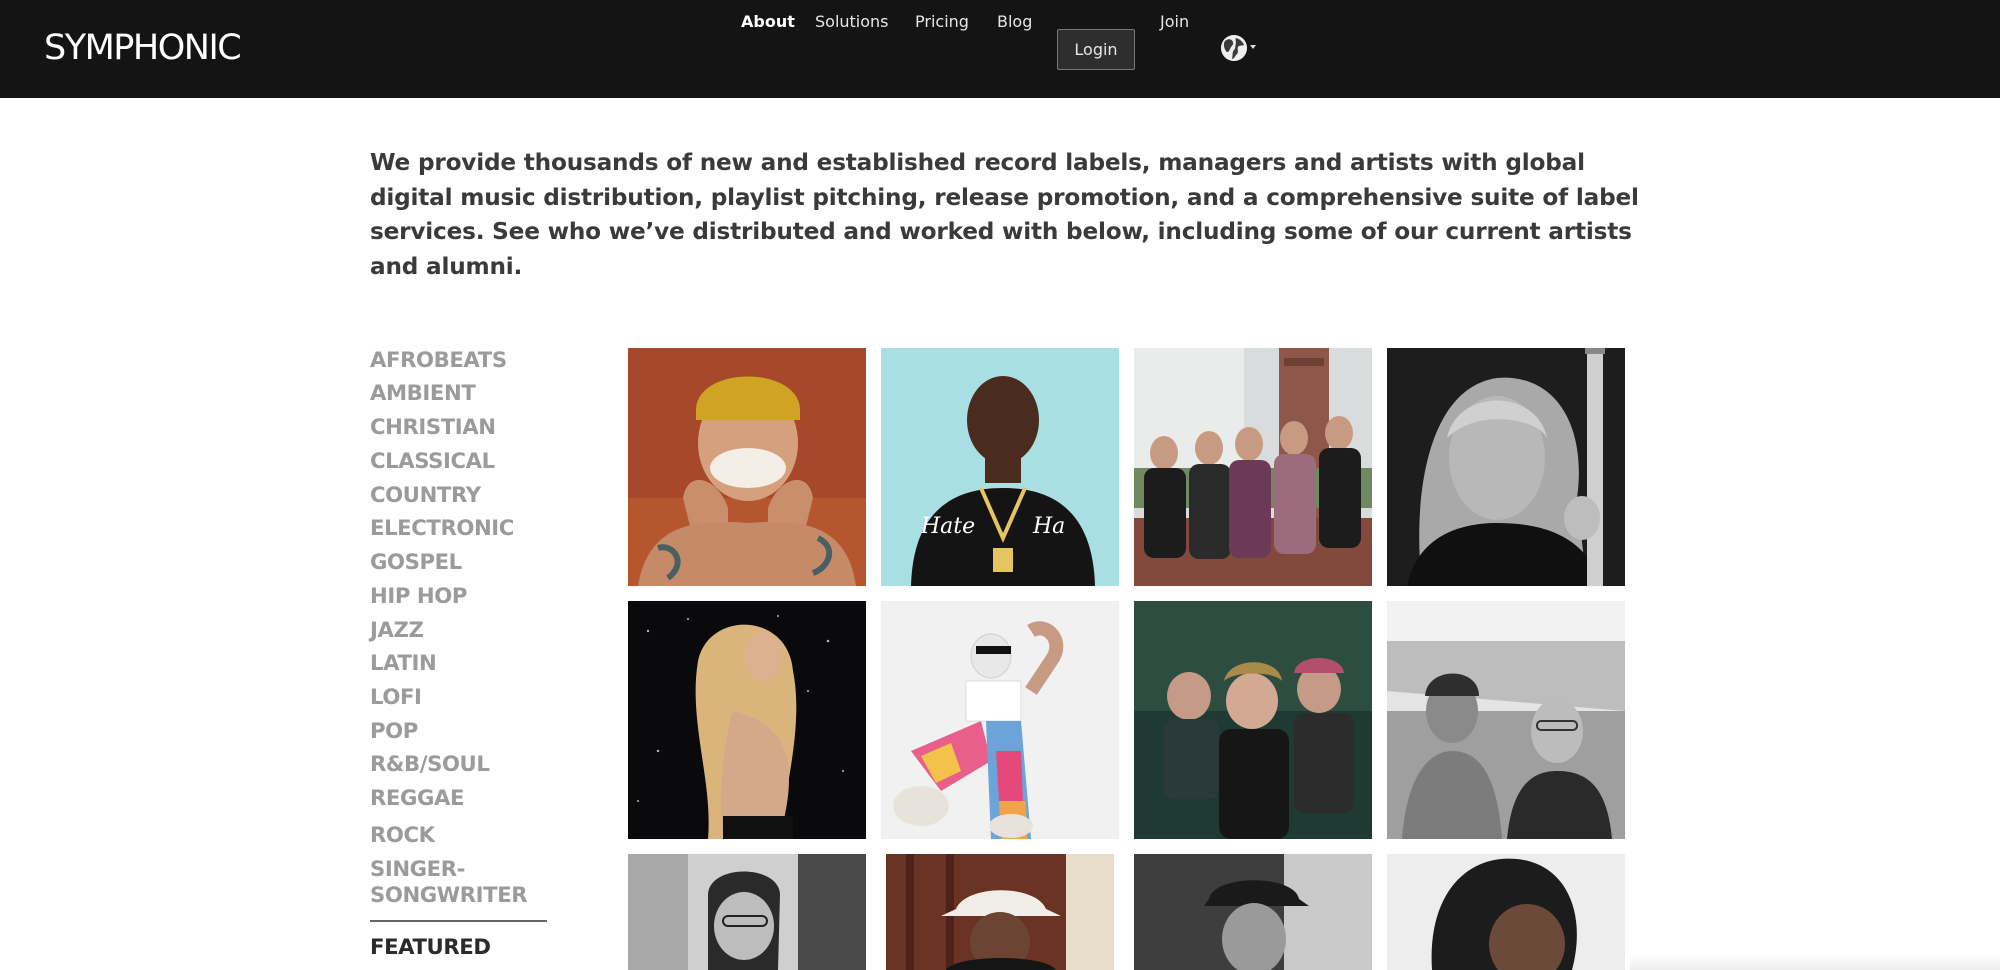  What do you see at coordinates (1014, 22) in the screenshot?
I see `nav-blog: Blog` at bounding box center [1014, 22].